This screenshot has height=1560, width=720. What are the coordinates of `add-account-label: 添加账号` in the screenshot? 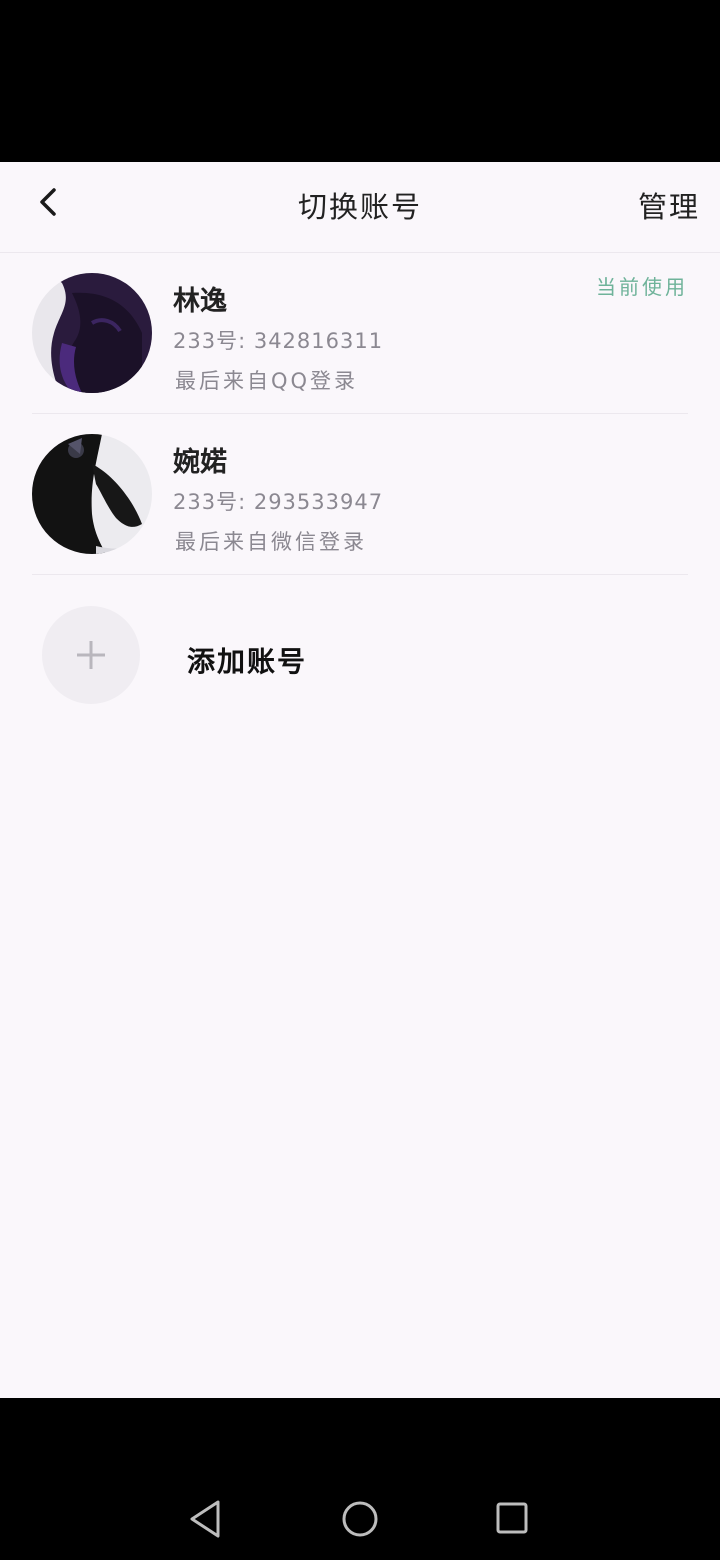 It's located at (247, 661).